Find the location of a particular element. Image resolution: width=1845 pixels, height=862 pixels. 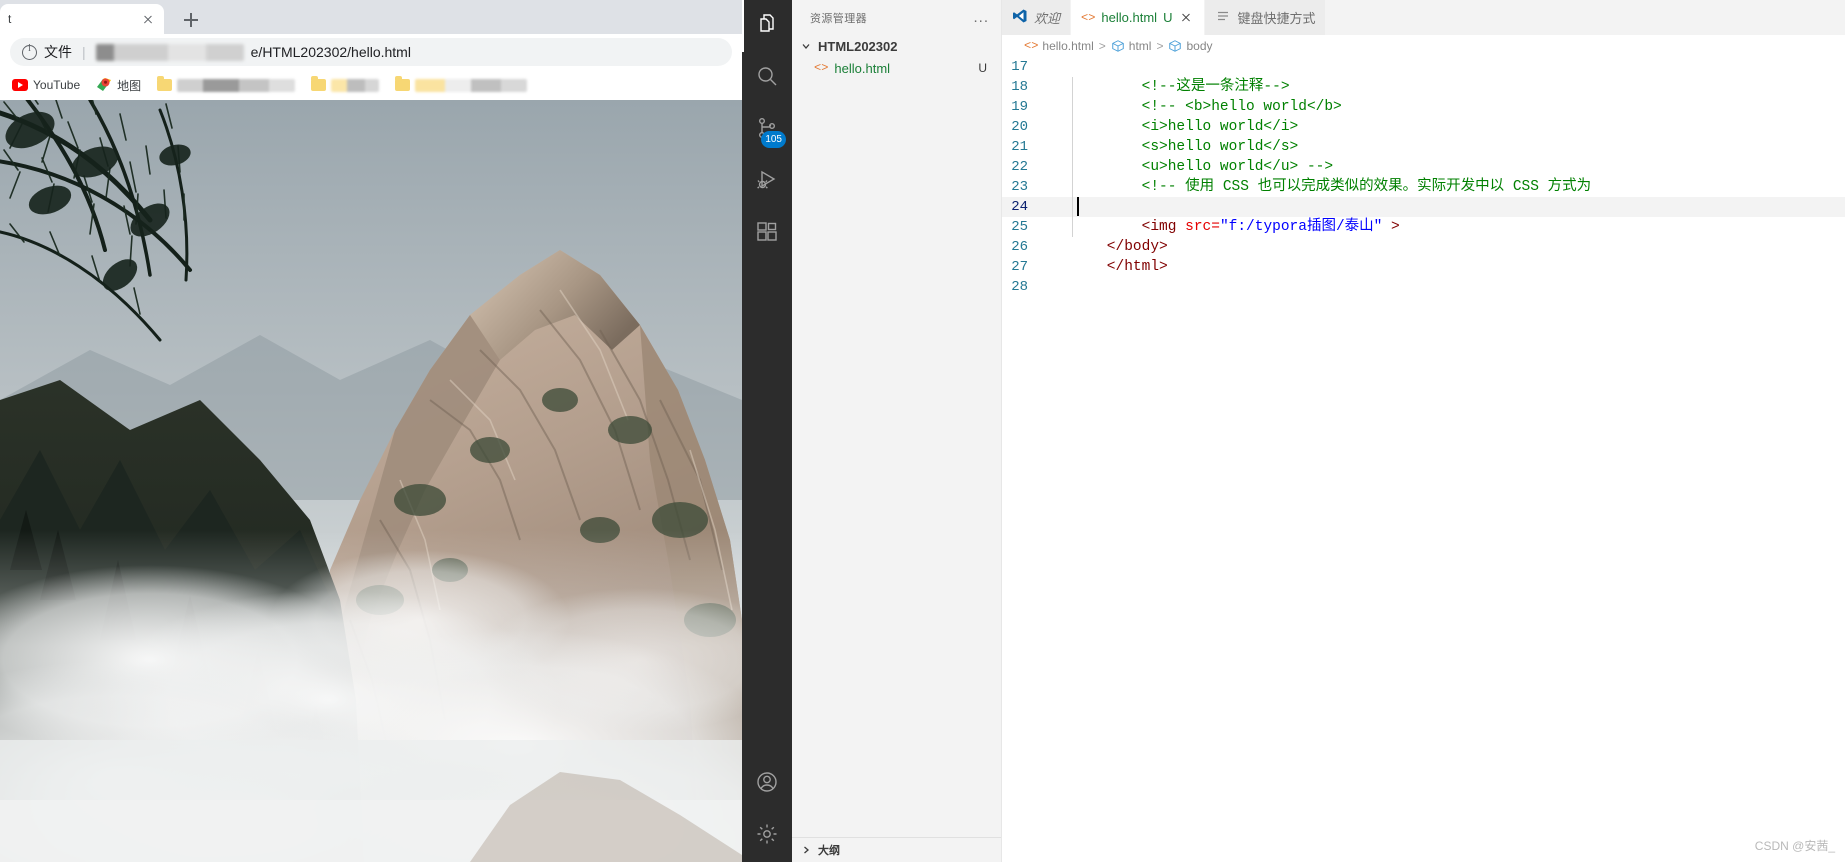

indent-guide is located at coordinates (1072, 157).